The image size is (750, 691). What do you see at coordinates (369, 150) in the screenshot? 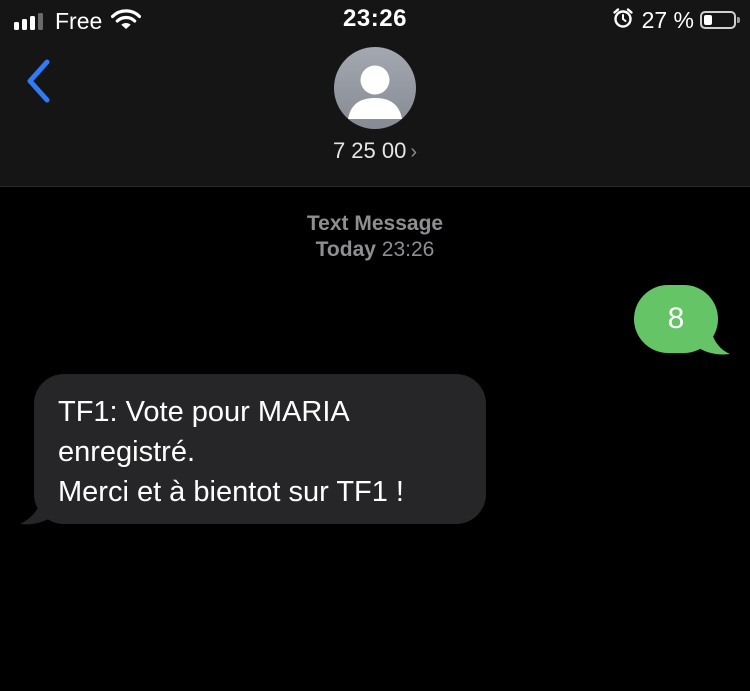
I see `contact-number: 7 25 00` at bounding box center [369, 150].